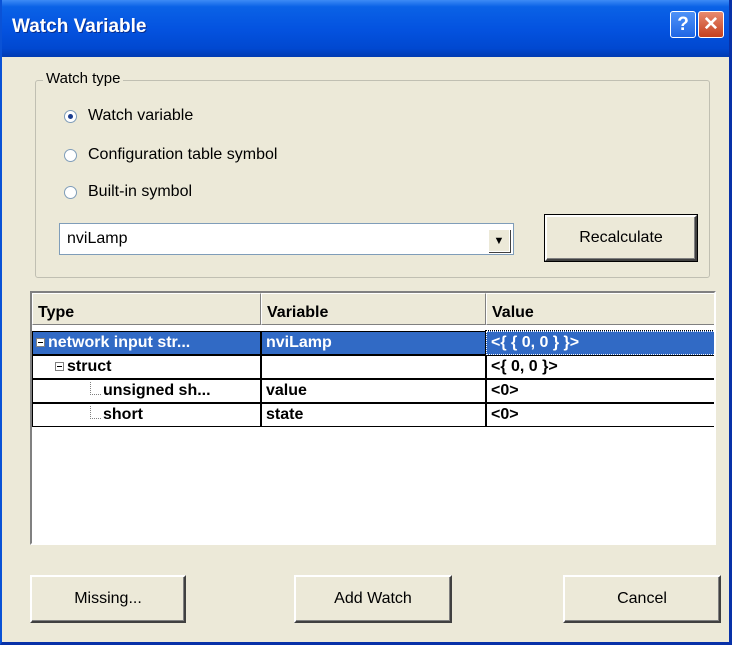  What do you see at coordinates (97, 238) in the screenshot?
I see `combobox-value: nviLamp` at bounding box center [97, 238].